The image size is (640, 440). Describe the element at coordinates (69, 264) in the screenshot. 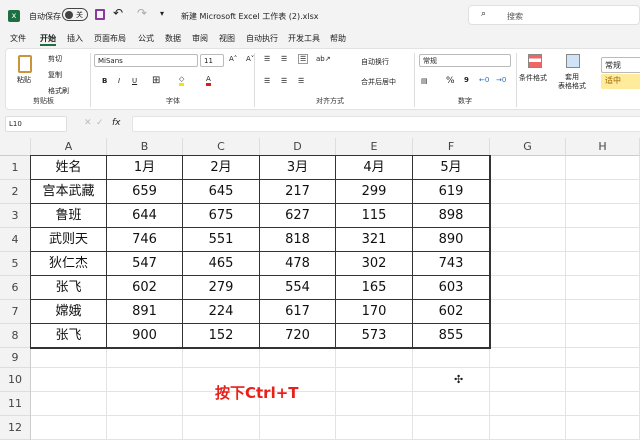

I see `table-cell: 狄仁杰` at that location.